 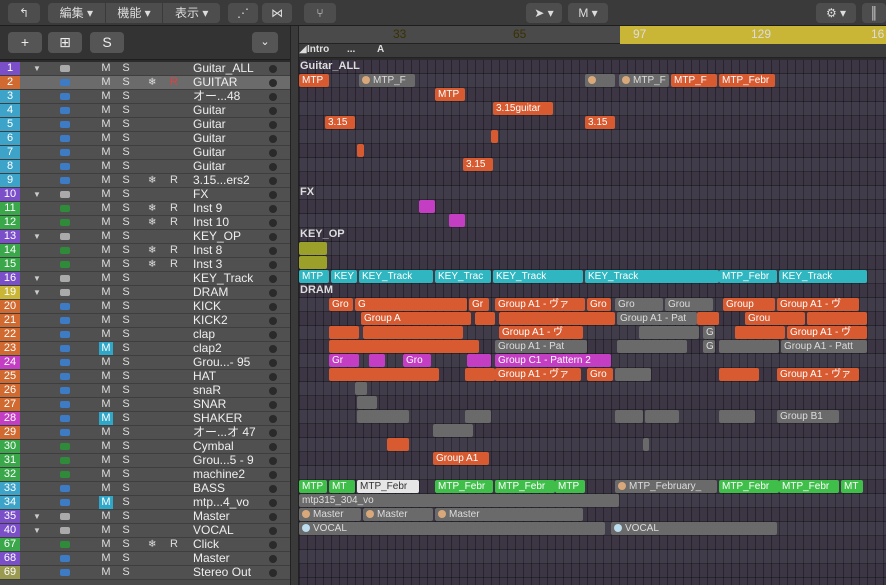 I want to click on track-row: 14 M S ❄ R Inst 8, so click(x=145, y=251).